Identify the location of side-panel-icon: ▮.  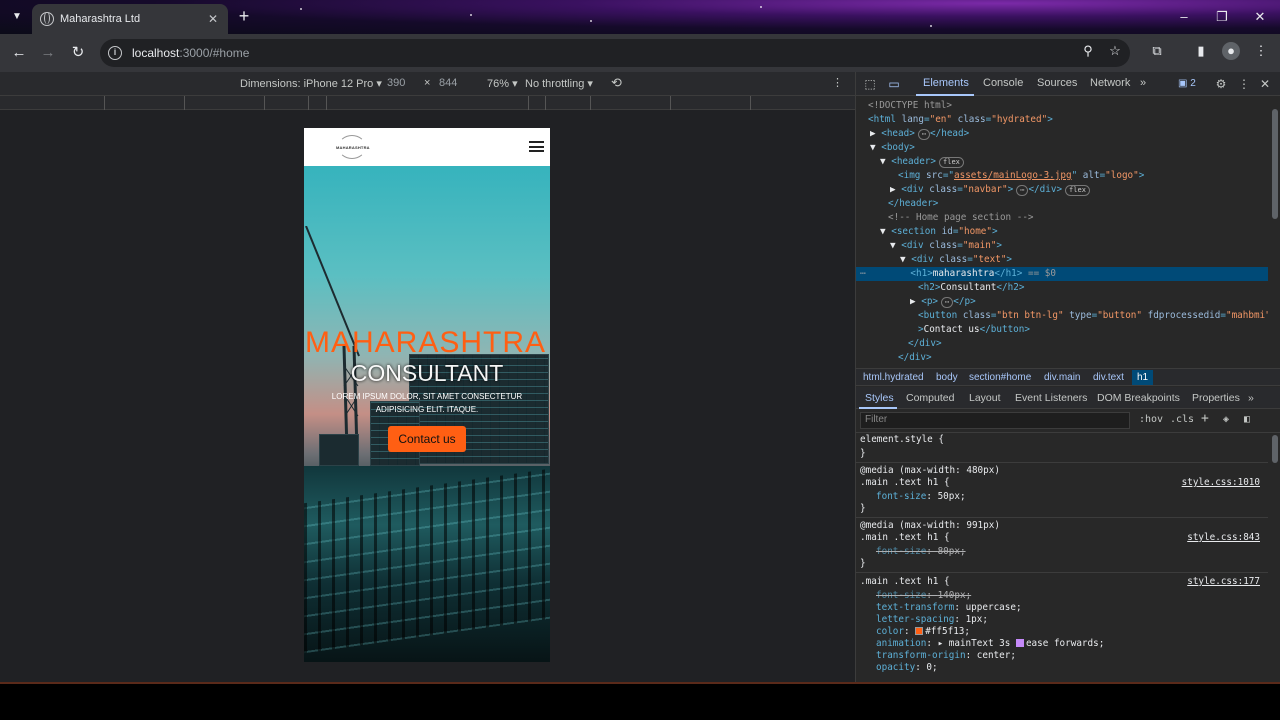
(1201, 51).